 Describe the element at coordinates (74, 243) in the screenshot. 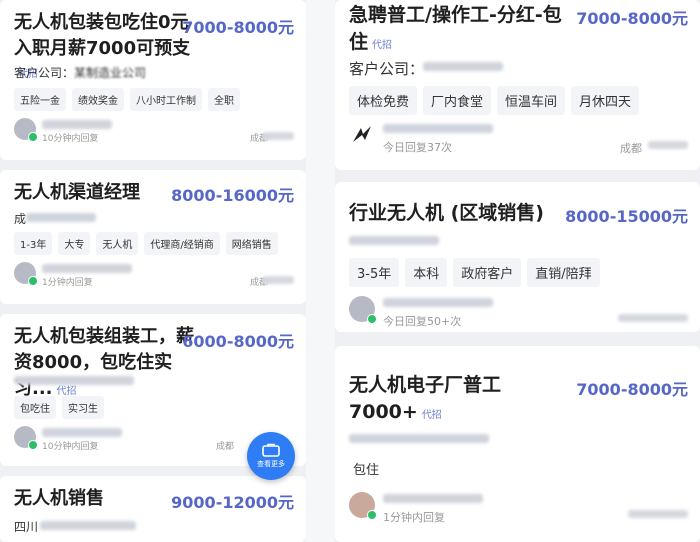

I see `job-tag: 大专` at that location.